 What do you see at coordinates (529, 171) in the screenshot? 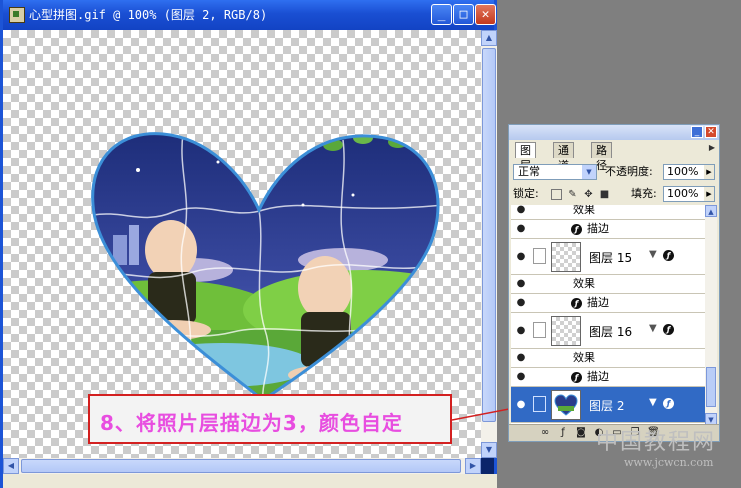
I see `blend-mode-value: 正常` at bounding box center [529, 171].